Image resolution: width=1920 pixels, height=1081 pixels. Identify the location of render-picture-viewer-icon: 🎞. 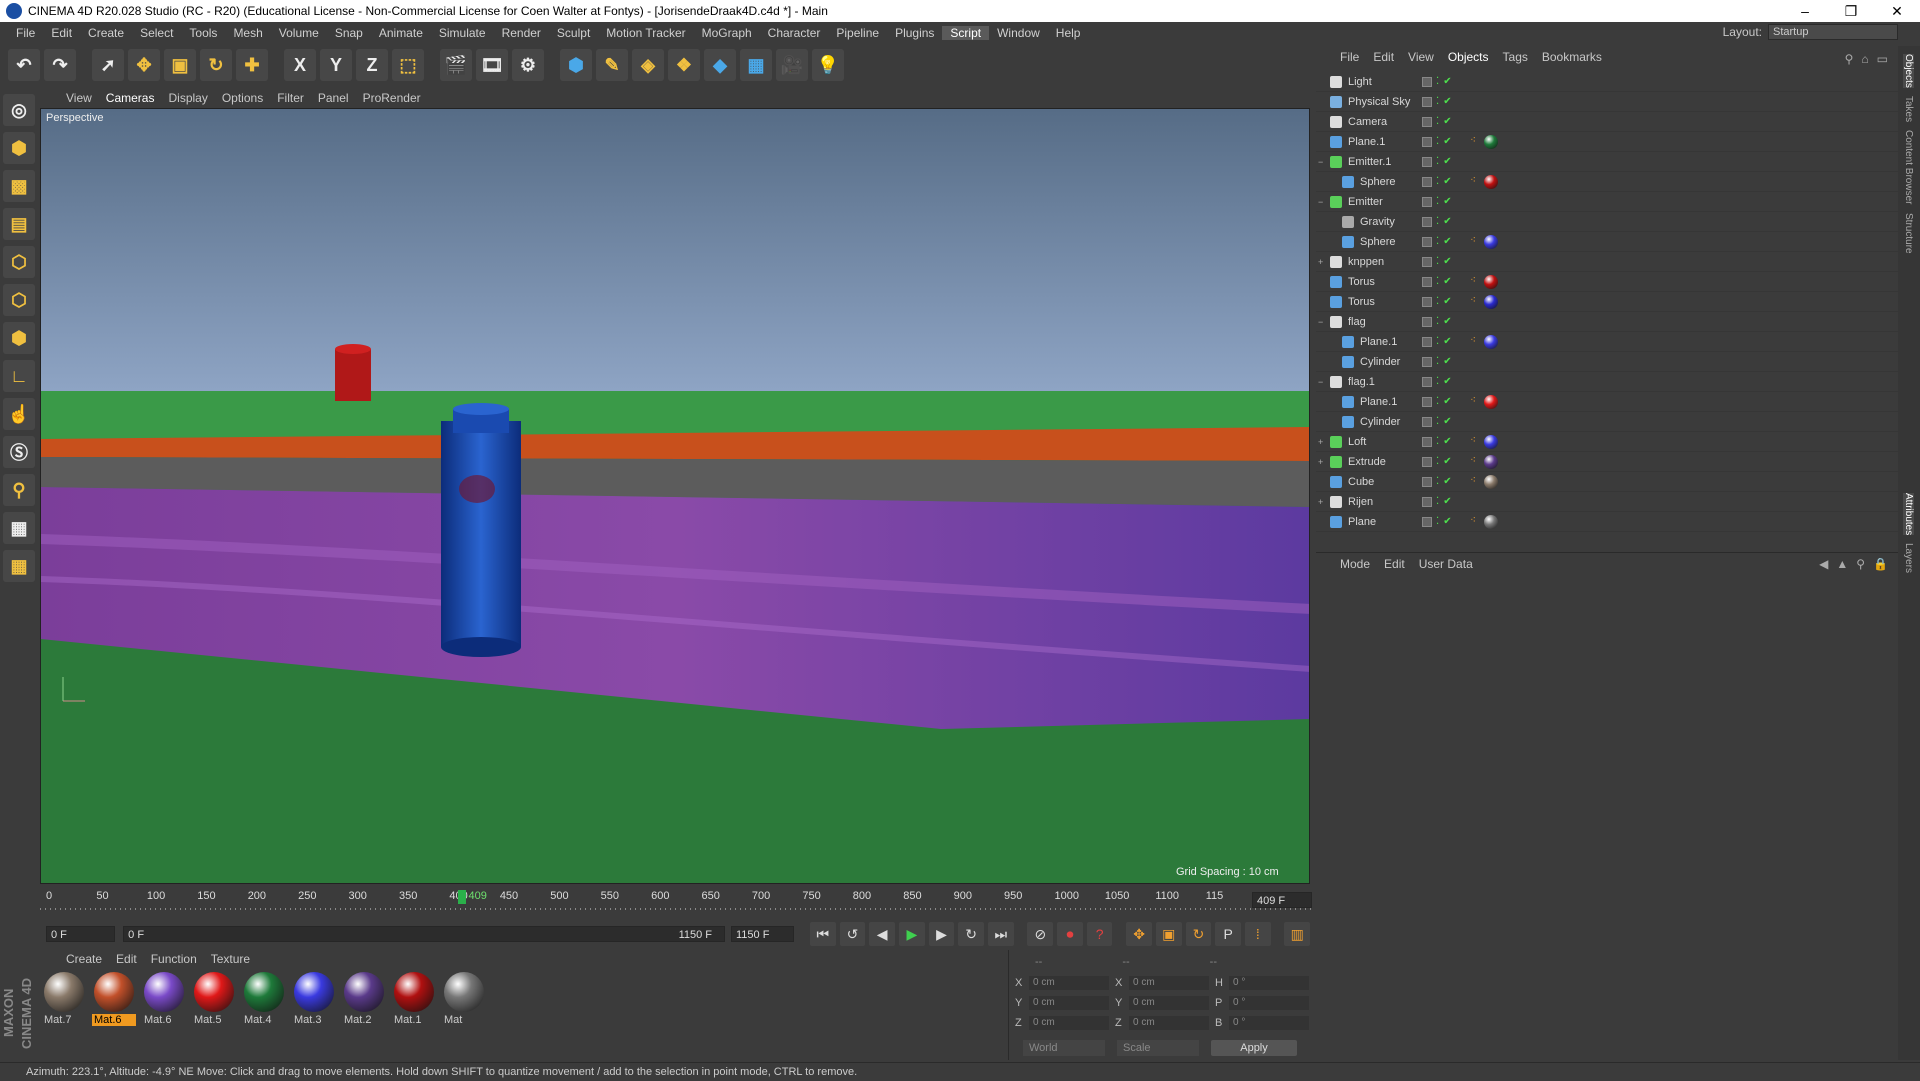
(492, 65).